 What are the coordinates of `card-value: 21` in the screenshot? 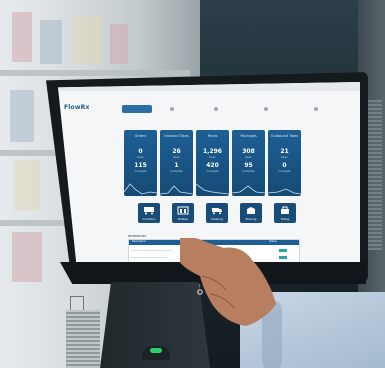 It's located at (284, 151).